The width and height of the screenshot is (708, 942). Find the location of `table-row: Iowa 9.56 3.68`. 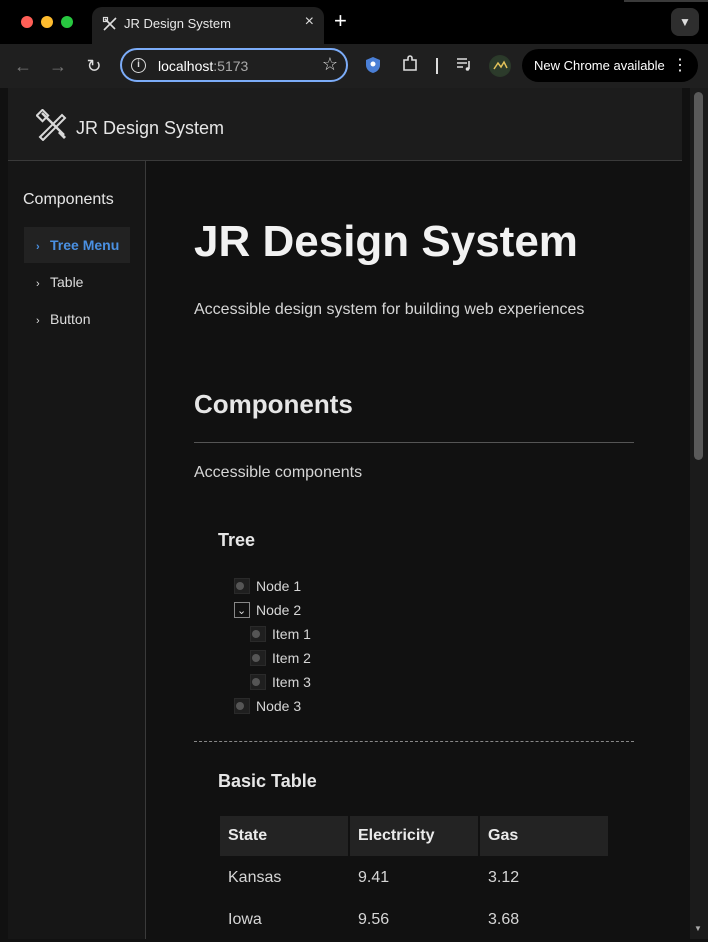

table-row: Iowa 9.56 3.68 is located at coordinates (414, 920).